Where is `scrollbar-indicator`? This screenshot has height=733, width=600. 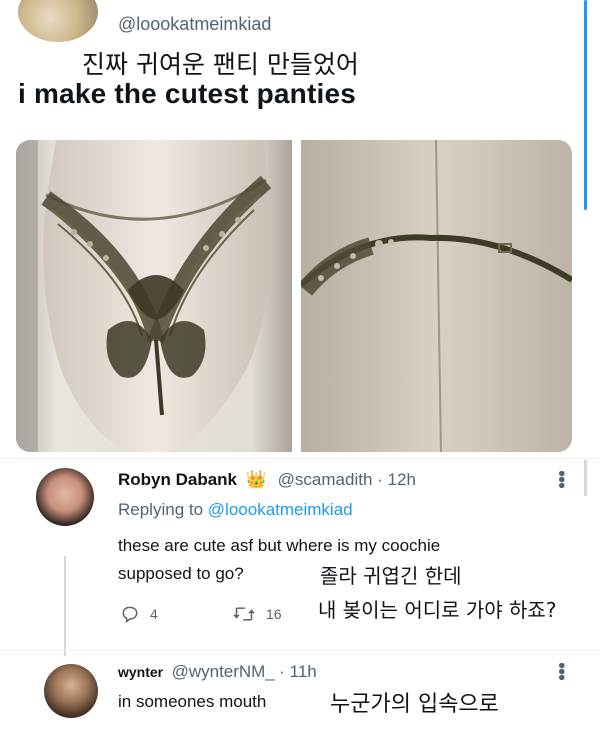
scrollbar-indicator is located at coordinates (585, 105).